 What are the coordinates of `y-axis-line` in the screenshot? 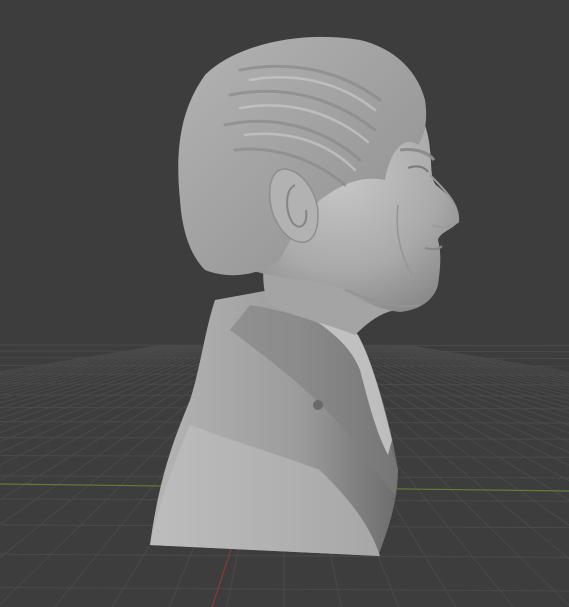 It's located at (222, 574).